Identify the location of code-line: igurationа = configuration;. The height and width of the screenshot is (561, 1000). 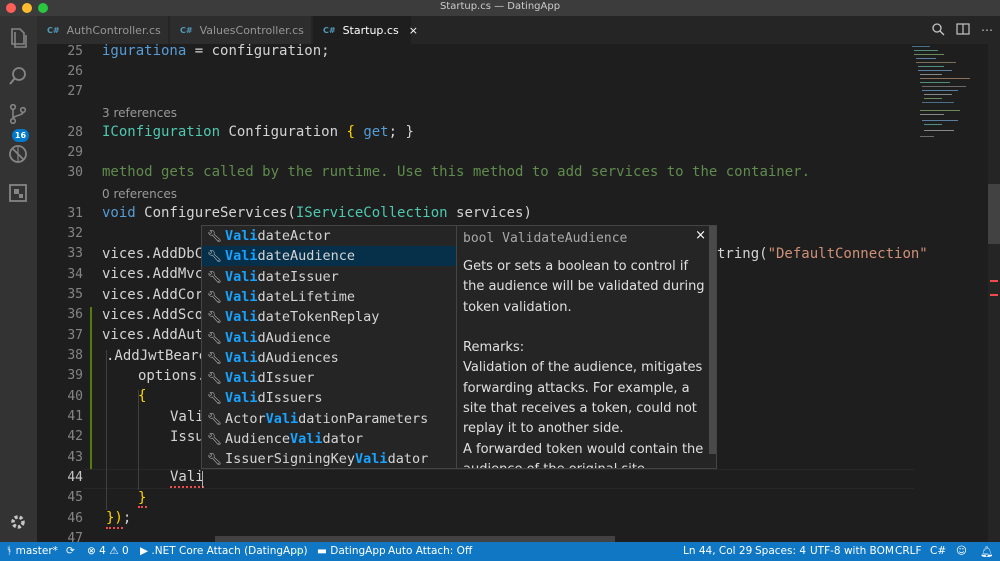
(216, 51).